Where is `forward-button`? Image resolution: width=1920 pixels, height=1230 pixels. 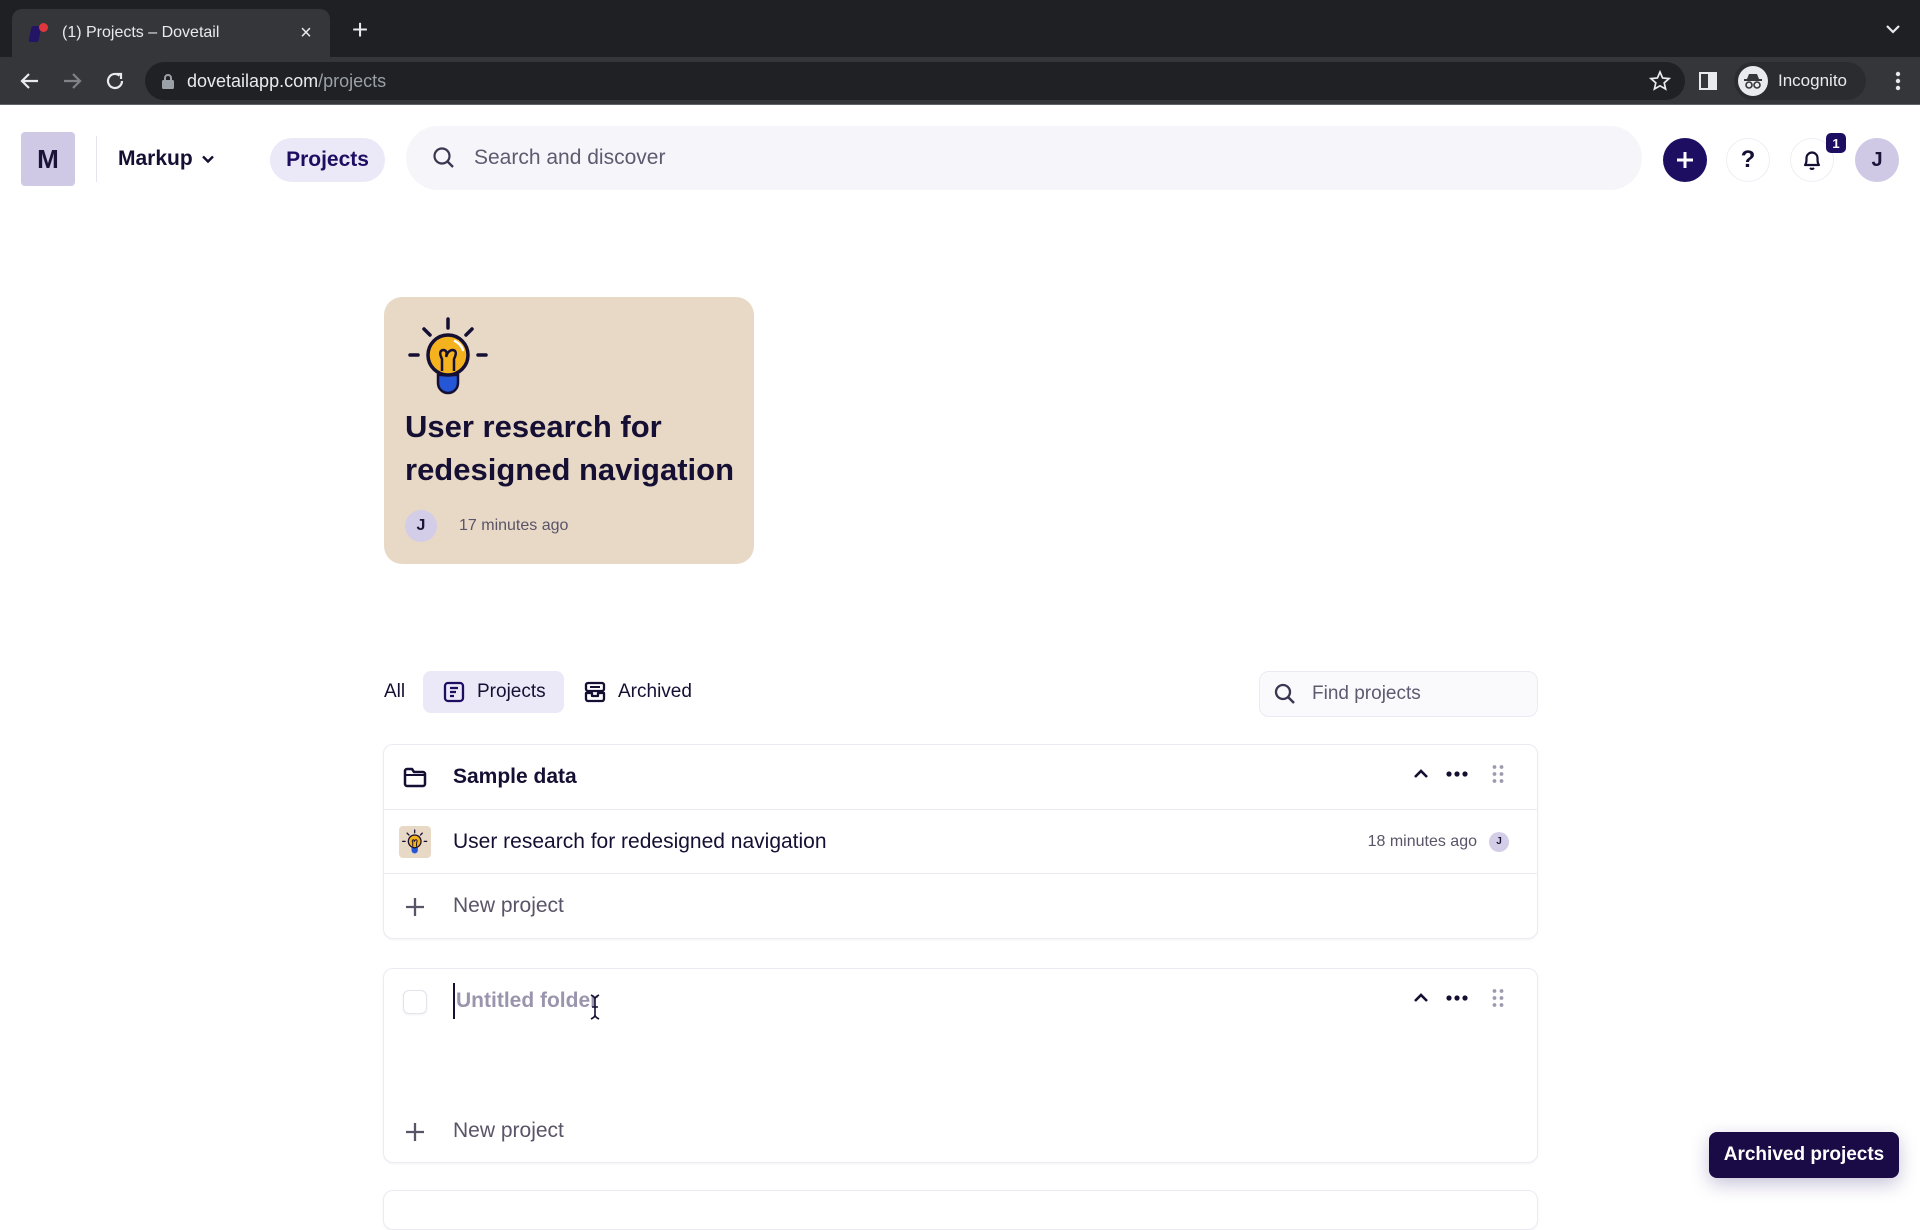 forward-button is located at coordinates (72, 81).